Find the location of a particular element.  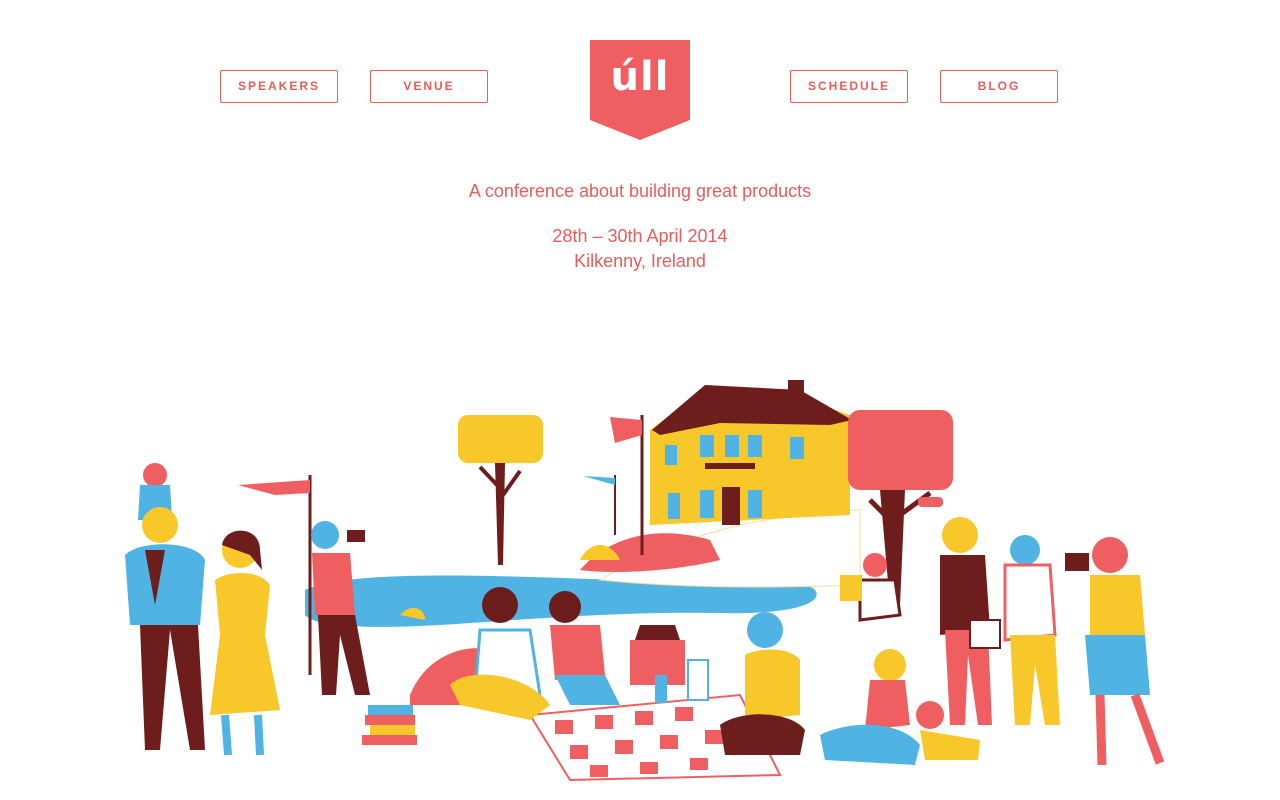

family-icon is located at coordinates (202, 609).